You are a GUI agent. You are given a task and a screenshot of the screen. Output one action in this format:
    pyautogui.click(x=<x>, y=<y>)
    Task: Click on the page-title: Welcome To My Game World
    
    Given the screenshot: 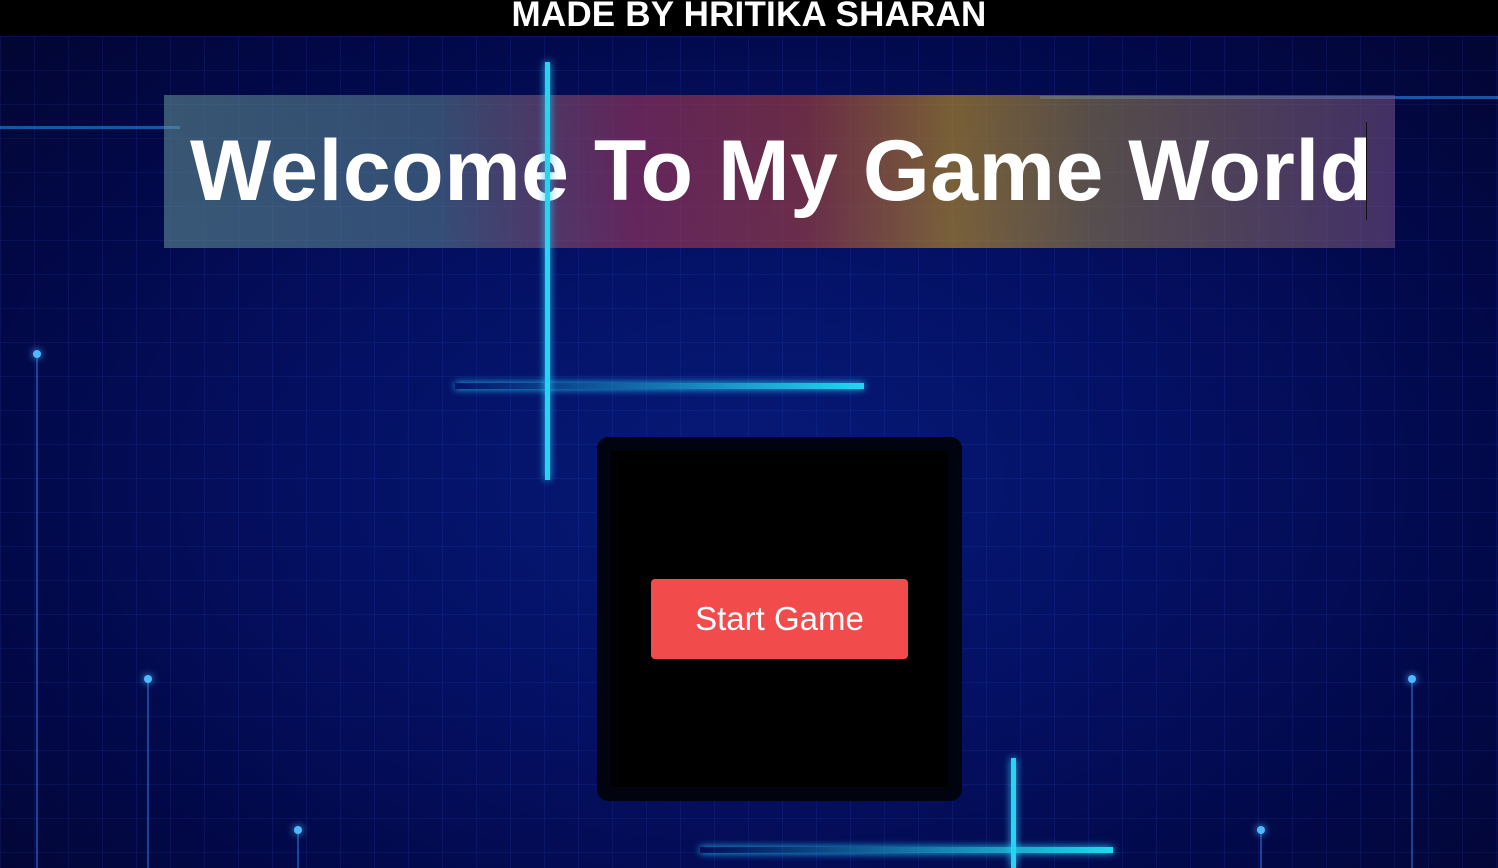 What is the action you would take?
    pyautogui.click(x=781, y=171)
    